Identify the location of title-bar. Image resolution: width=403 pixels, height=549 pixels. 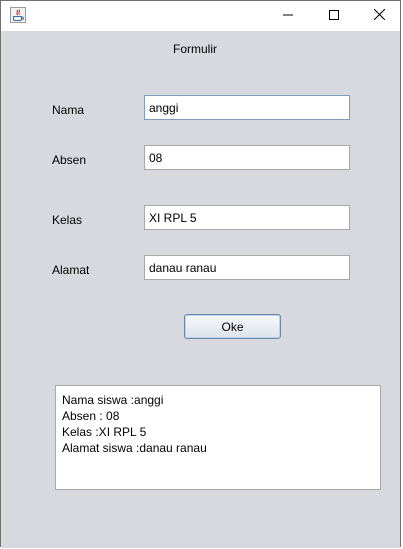
(200, 16).